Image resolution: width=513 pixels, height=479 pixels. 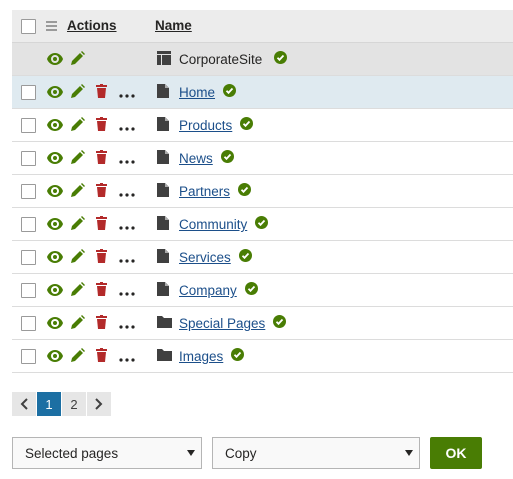 What do you see at coordinates (74, 404) in the screenshot?
I see `pager-page-2: 2` at bounding box center [74, 404].